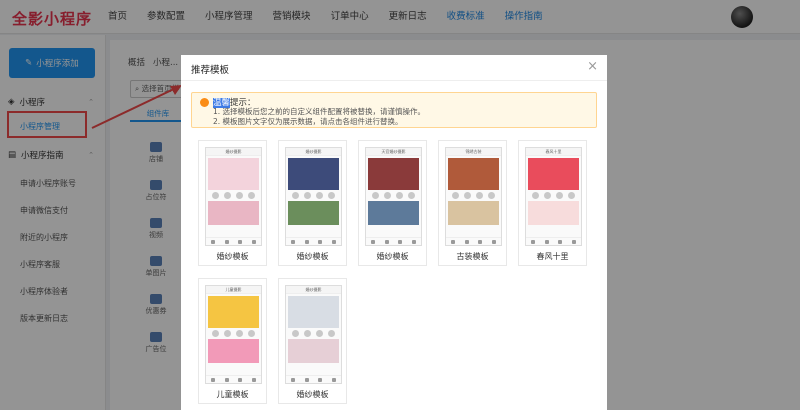 This screenshot has width=800, height=410. What do you see at coordinates (308, 121) in the screenshot?
I see `notice-line: 2. 模板图片文字仅为展示数据，请点击各组件进行替换。` at bounding box center [308, 121].